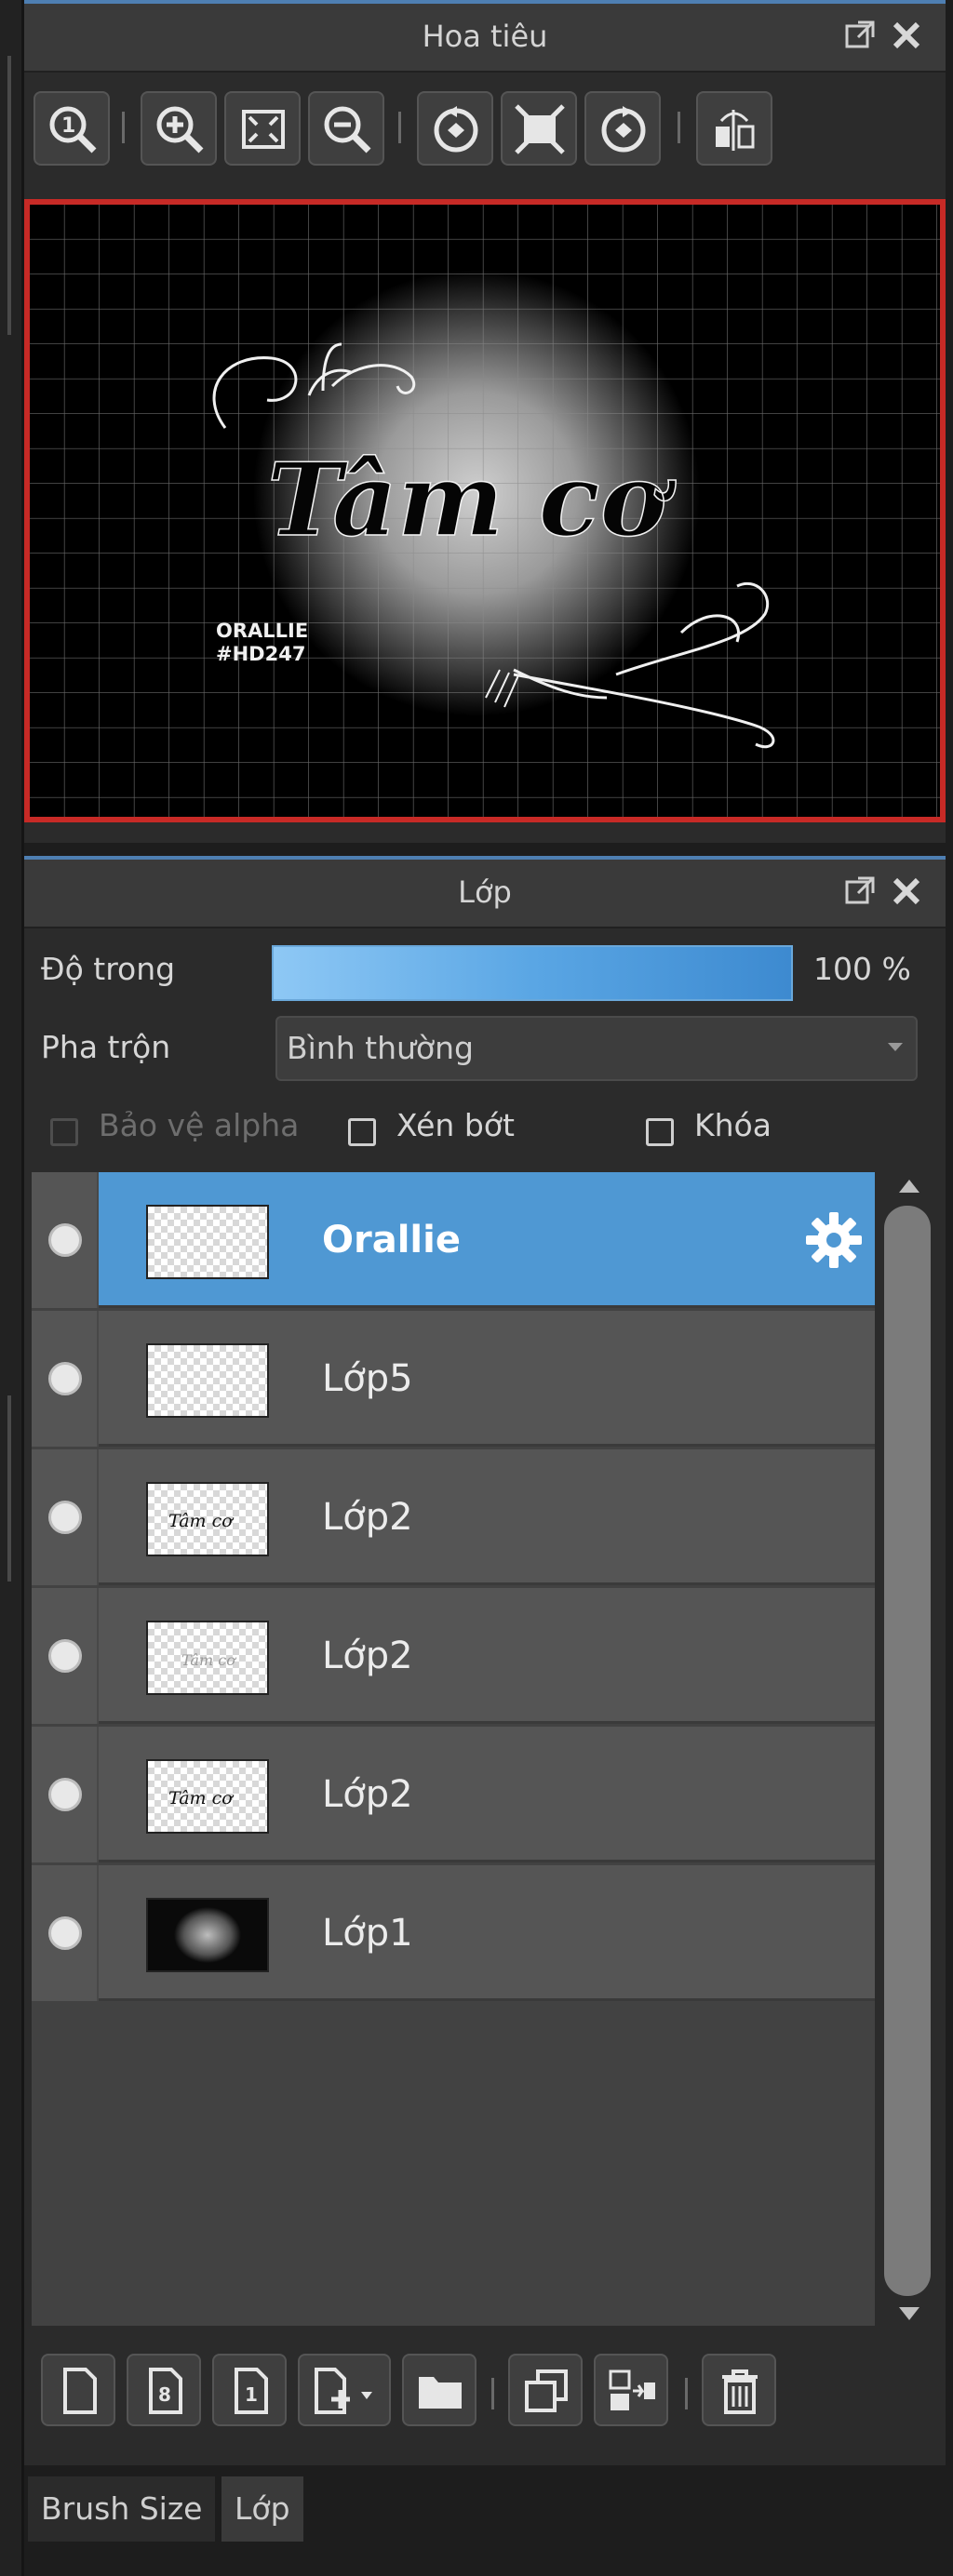 This screenshot has height=2576, width=953. What do you see at coordinates (532, 973) in the screenshot?
I see `opacity-slider` at bounding box center [532, 973].